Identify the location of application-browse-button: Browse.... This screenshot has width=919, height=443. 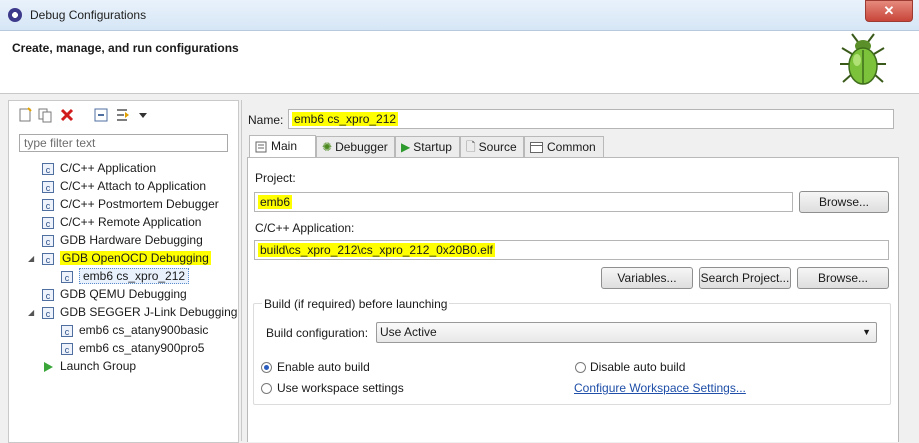
(843, 278).